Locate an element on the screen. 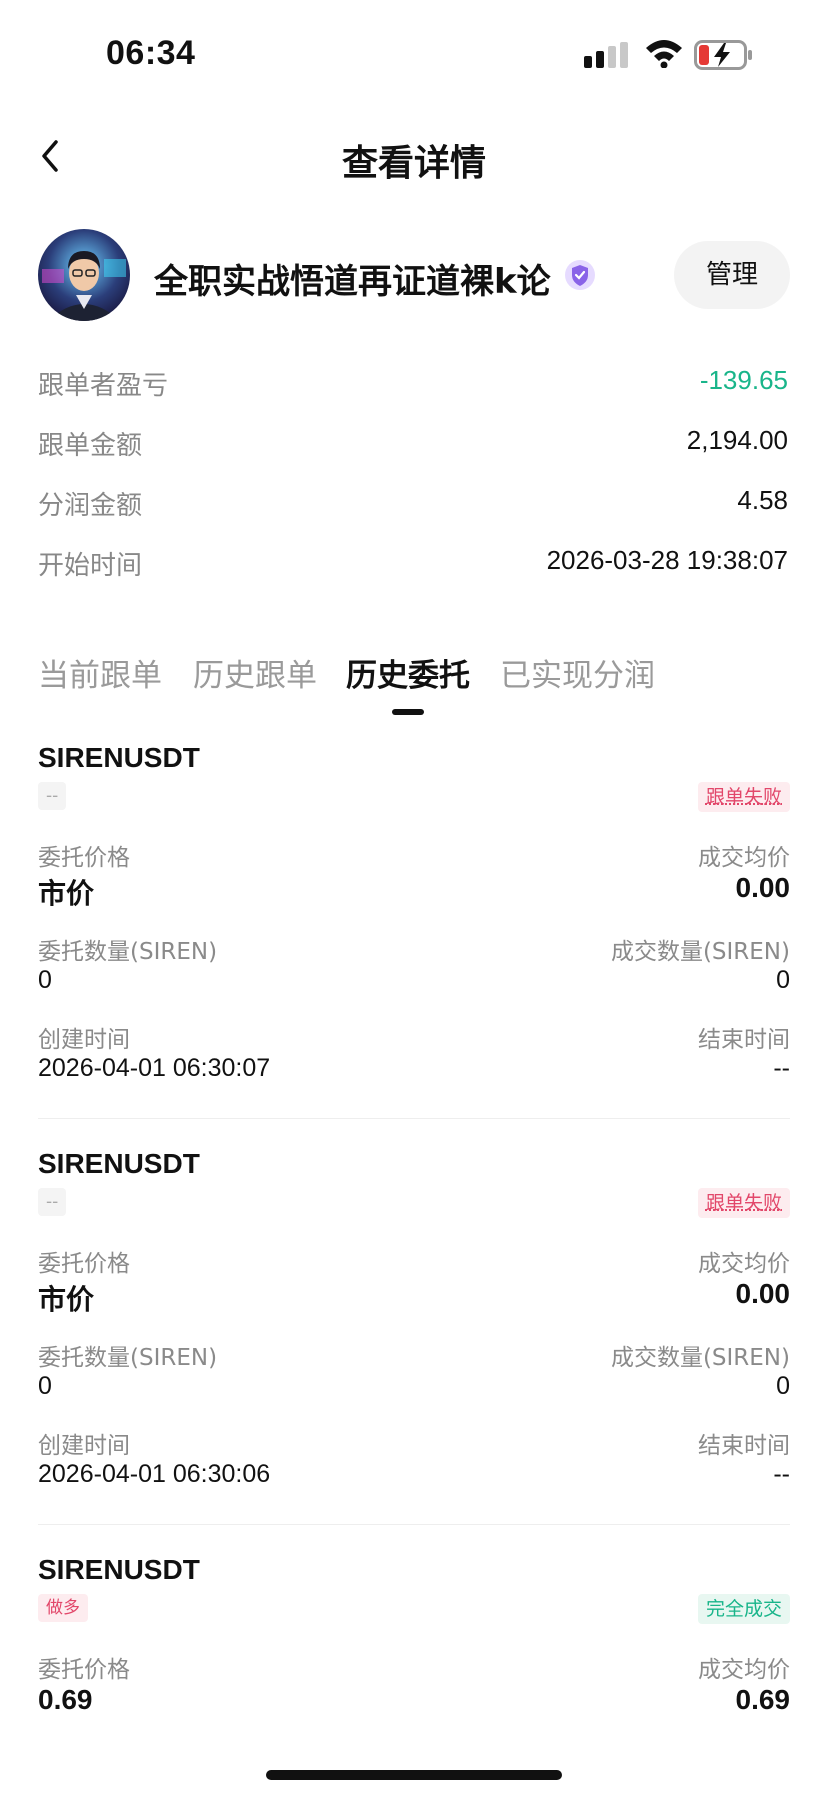 This screenshot has width=828, height=1795. stat-label-start-time: 开始时间 is located at coordinates (90, 566).